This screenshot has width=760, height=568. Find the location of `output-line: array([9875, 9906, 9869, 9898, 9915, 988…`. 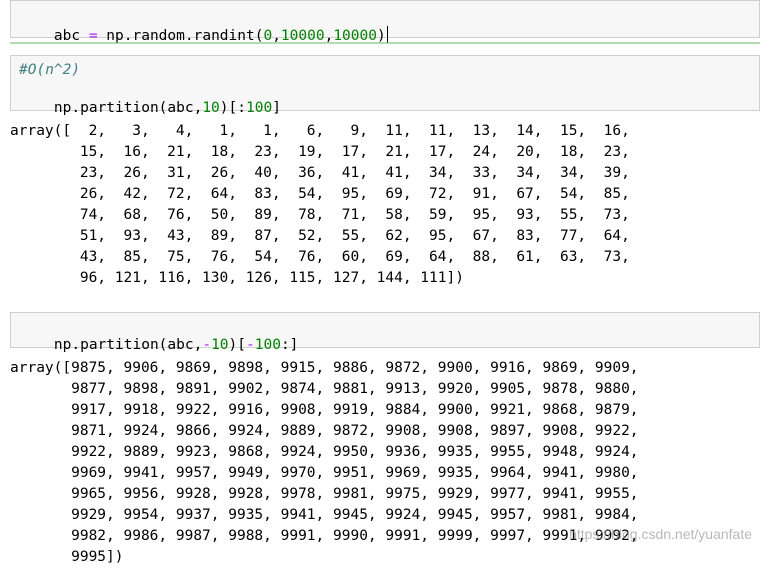

output-line: array([9875, 9906, 9869, 9898, 9915, 988… is located at coordinates (324, 368).